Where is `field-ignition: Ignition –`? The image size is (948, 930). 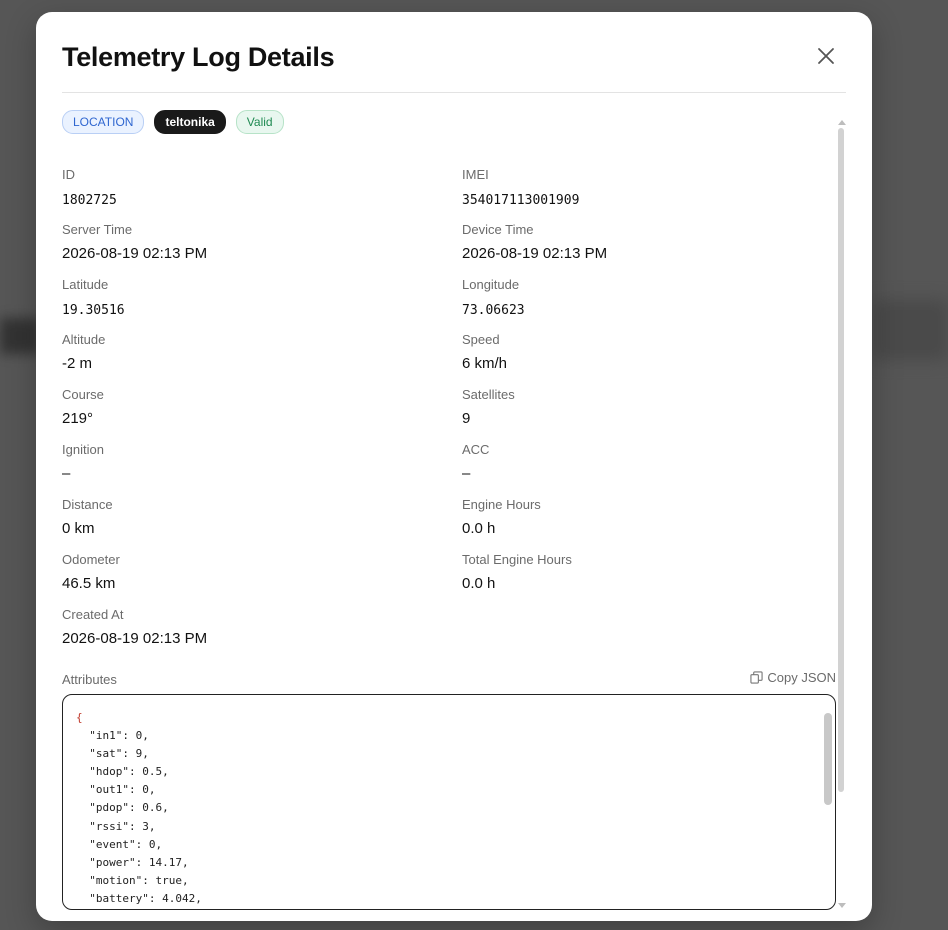
field-ignition: Ignition – is located at coordinates (242, 463).